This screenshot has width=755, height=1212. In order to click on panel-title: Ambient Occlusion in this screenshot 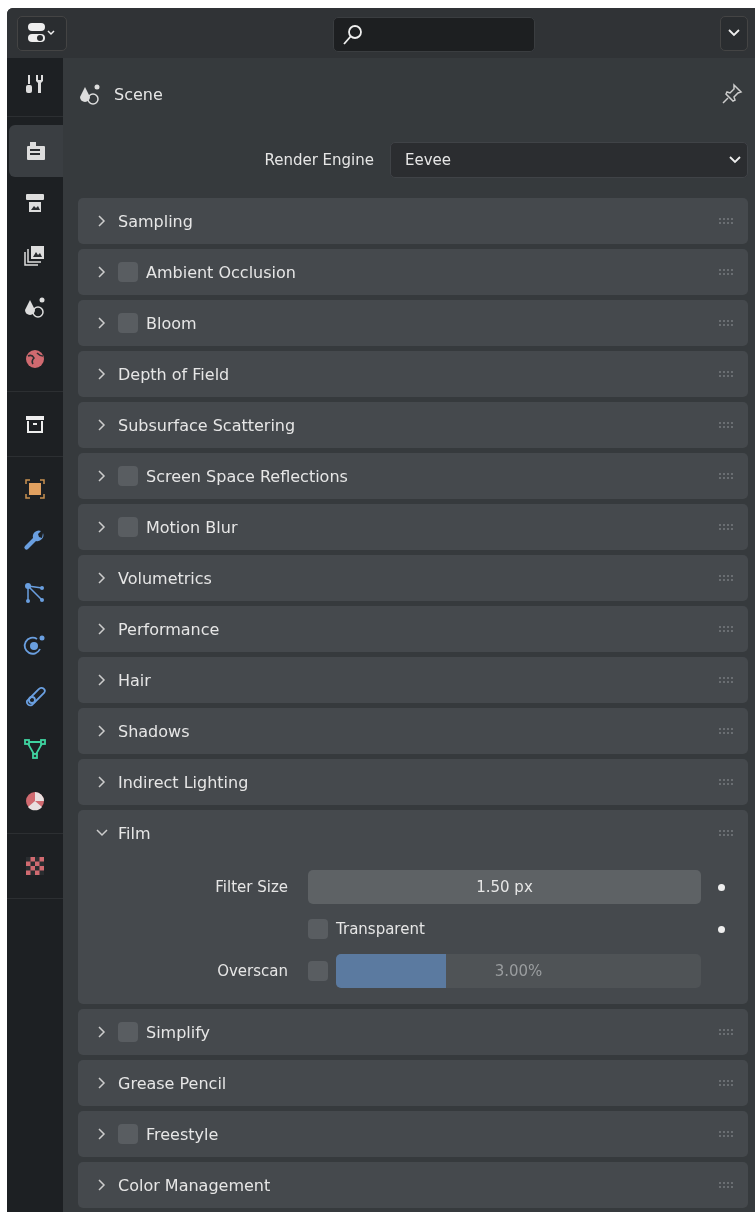, I will do `click(432, 272)`.